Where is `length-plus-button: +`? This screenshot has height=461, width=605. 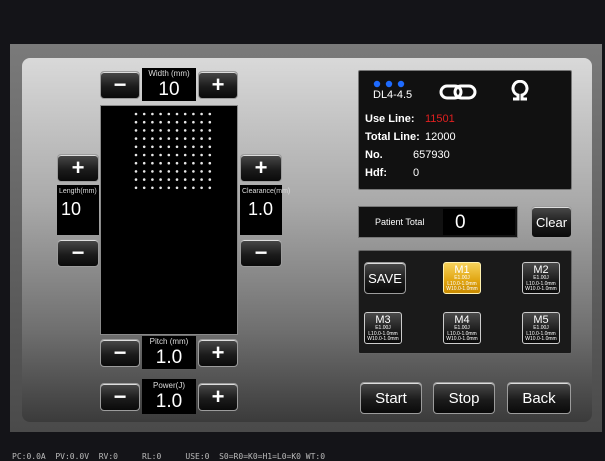 length-plus-button: + is located at coordinates (78, 168).